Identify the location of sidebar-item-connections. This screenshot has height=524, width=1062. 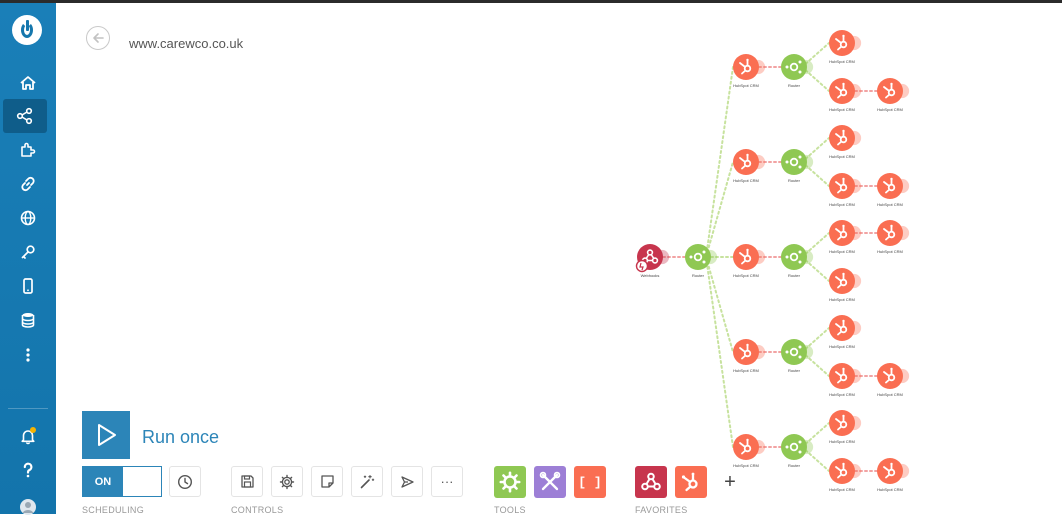
(28, 184).